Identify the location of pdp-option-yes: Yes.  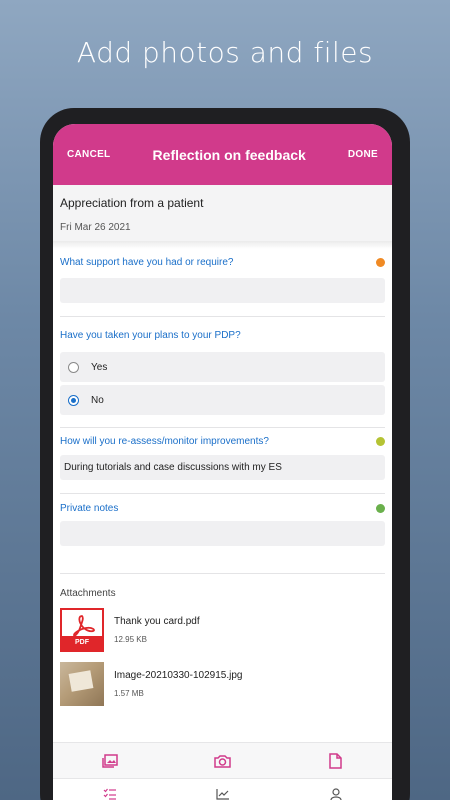
(222, 367).